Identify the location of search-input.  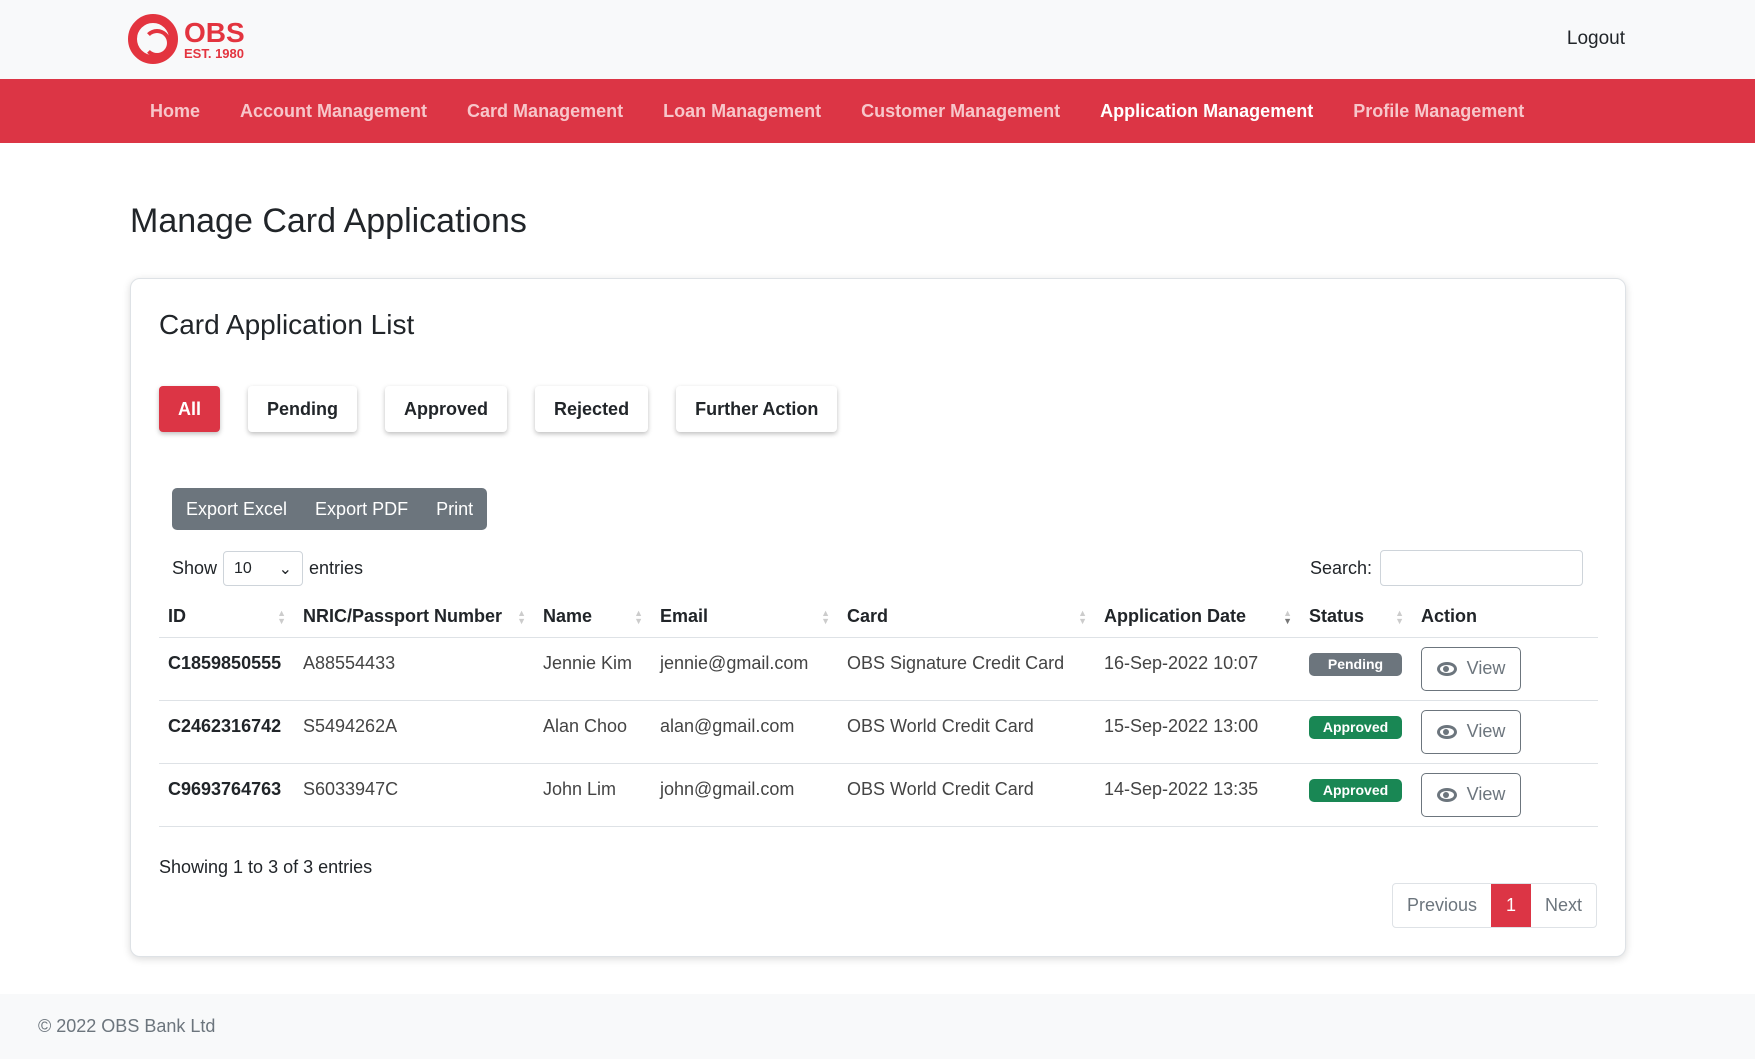
(1481, 568).